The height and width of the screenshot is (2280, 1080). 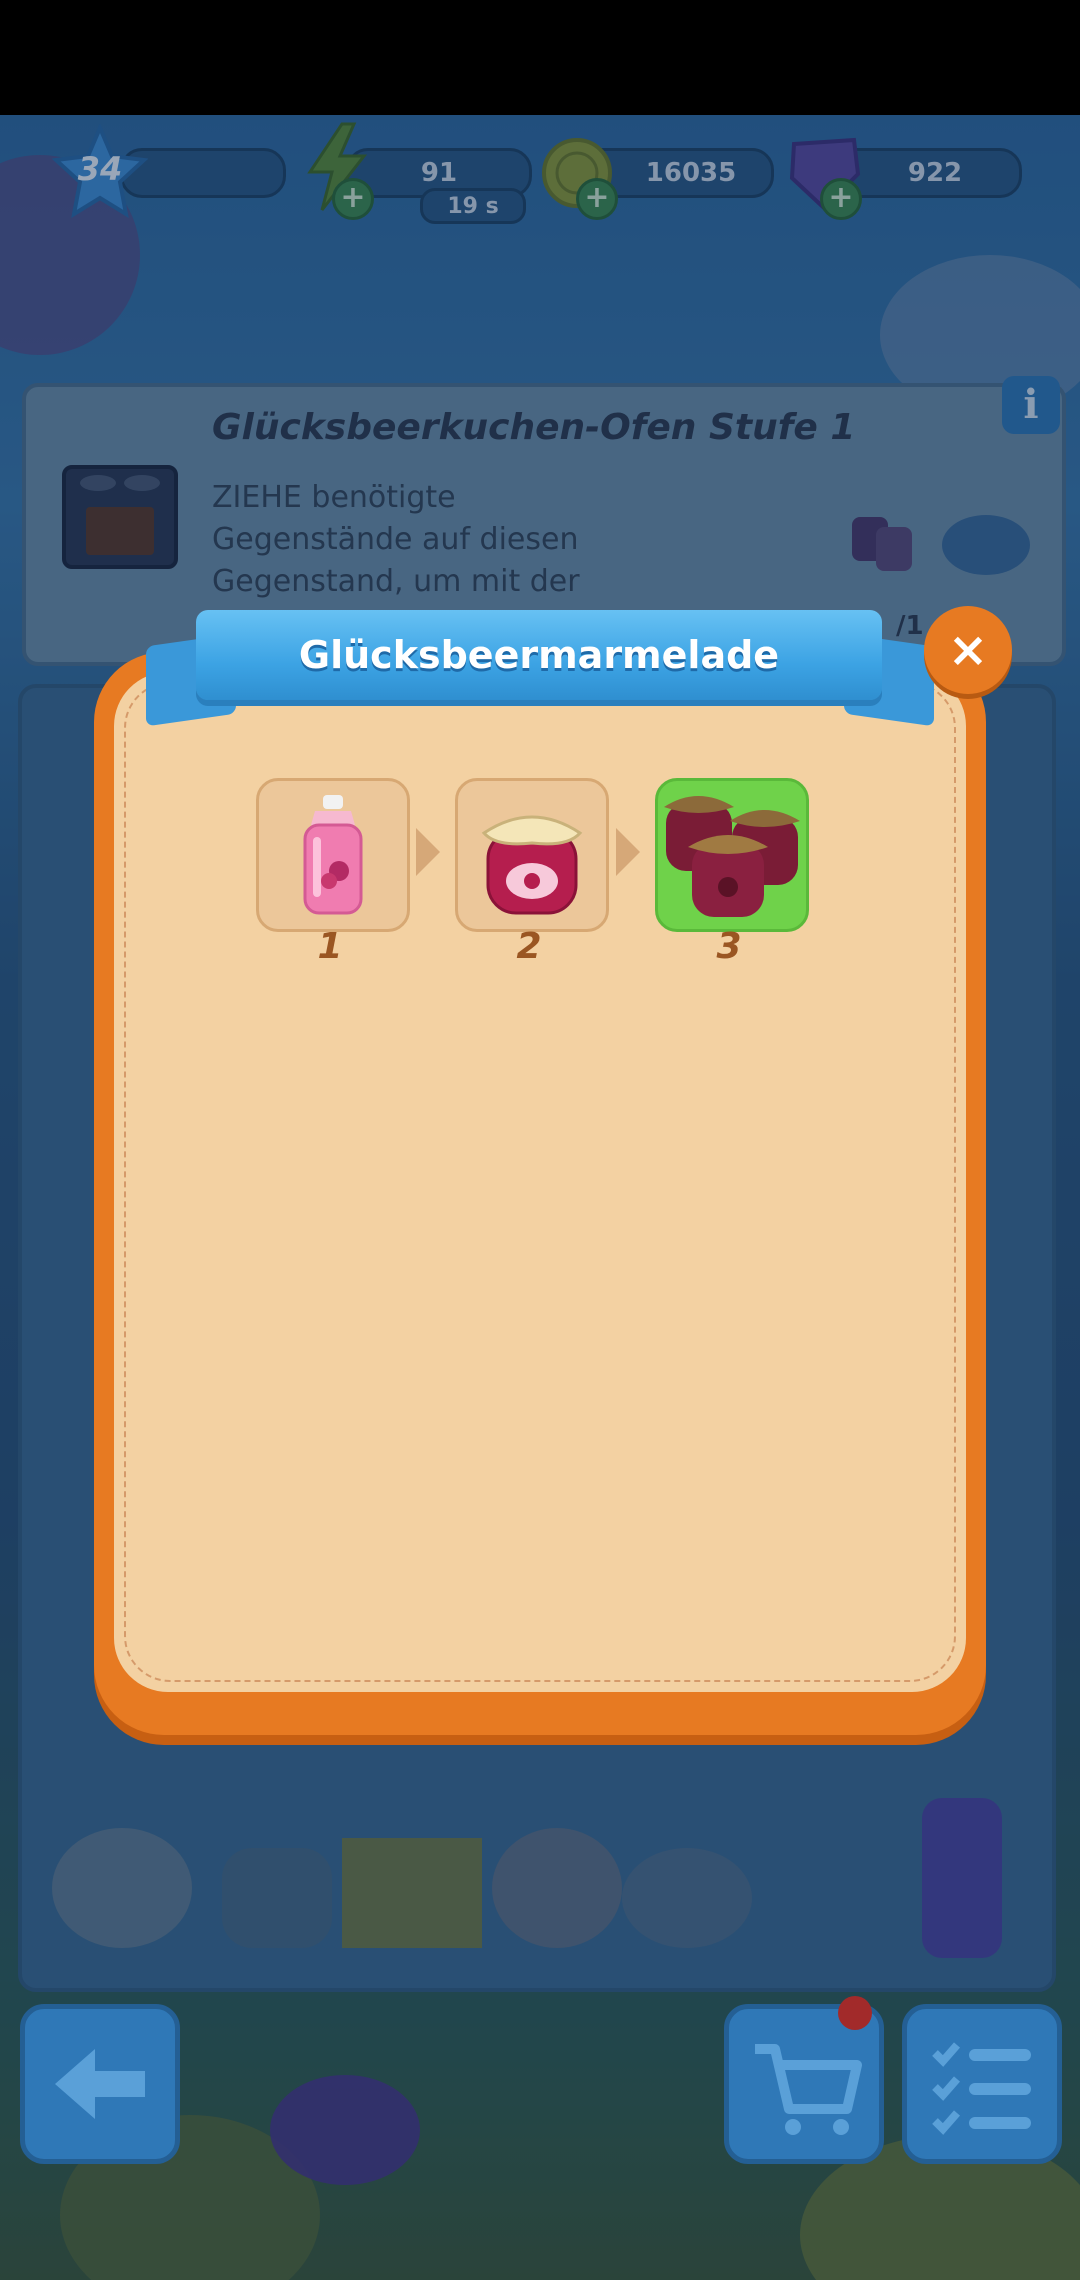 What do you see at coordinates (529, 946) in the screenshot?
I see `step-label-2: 2` at bounding box center [529, 946].